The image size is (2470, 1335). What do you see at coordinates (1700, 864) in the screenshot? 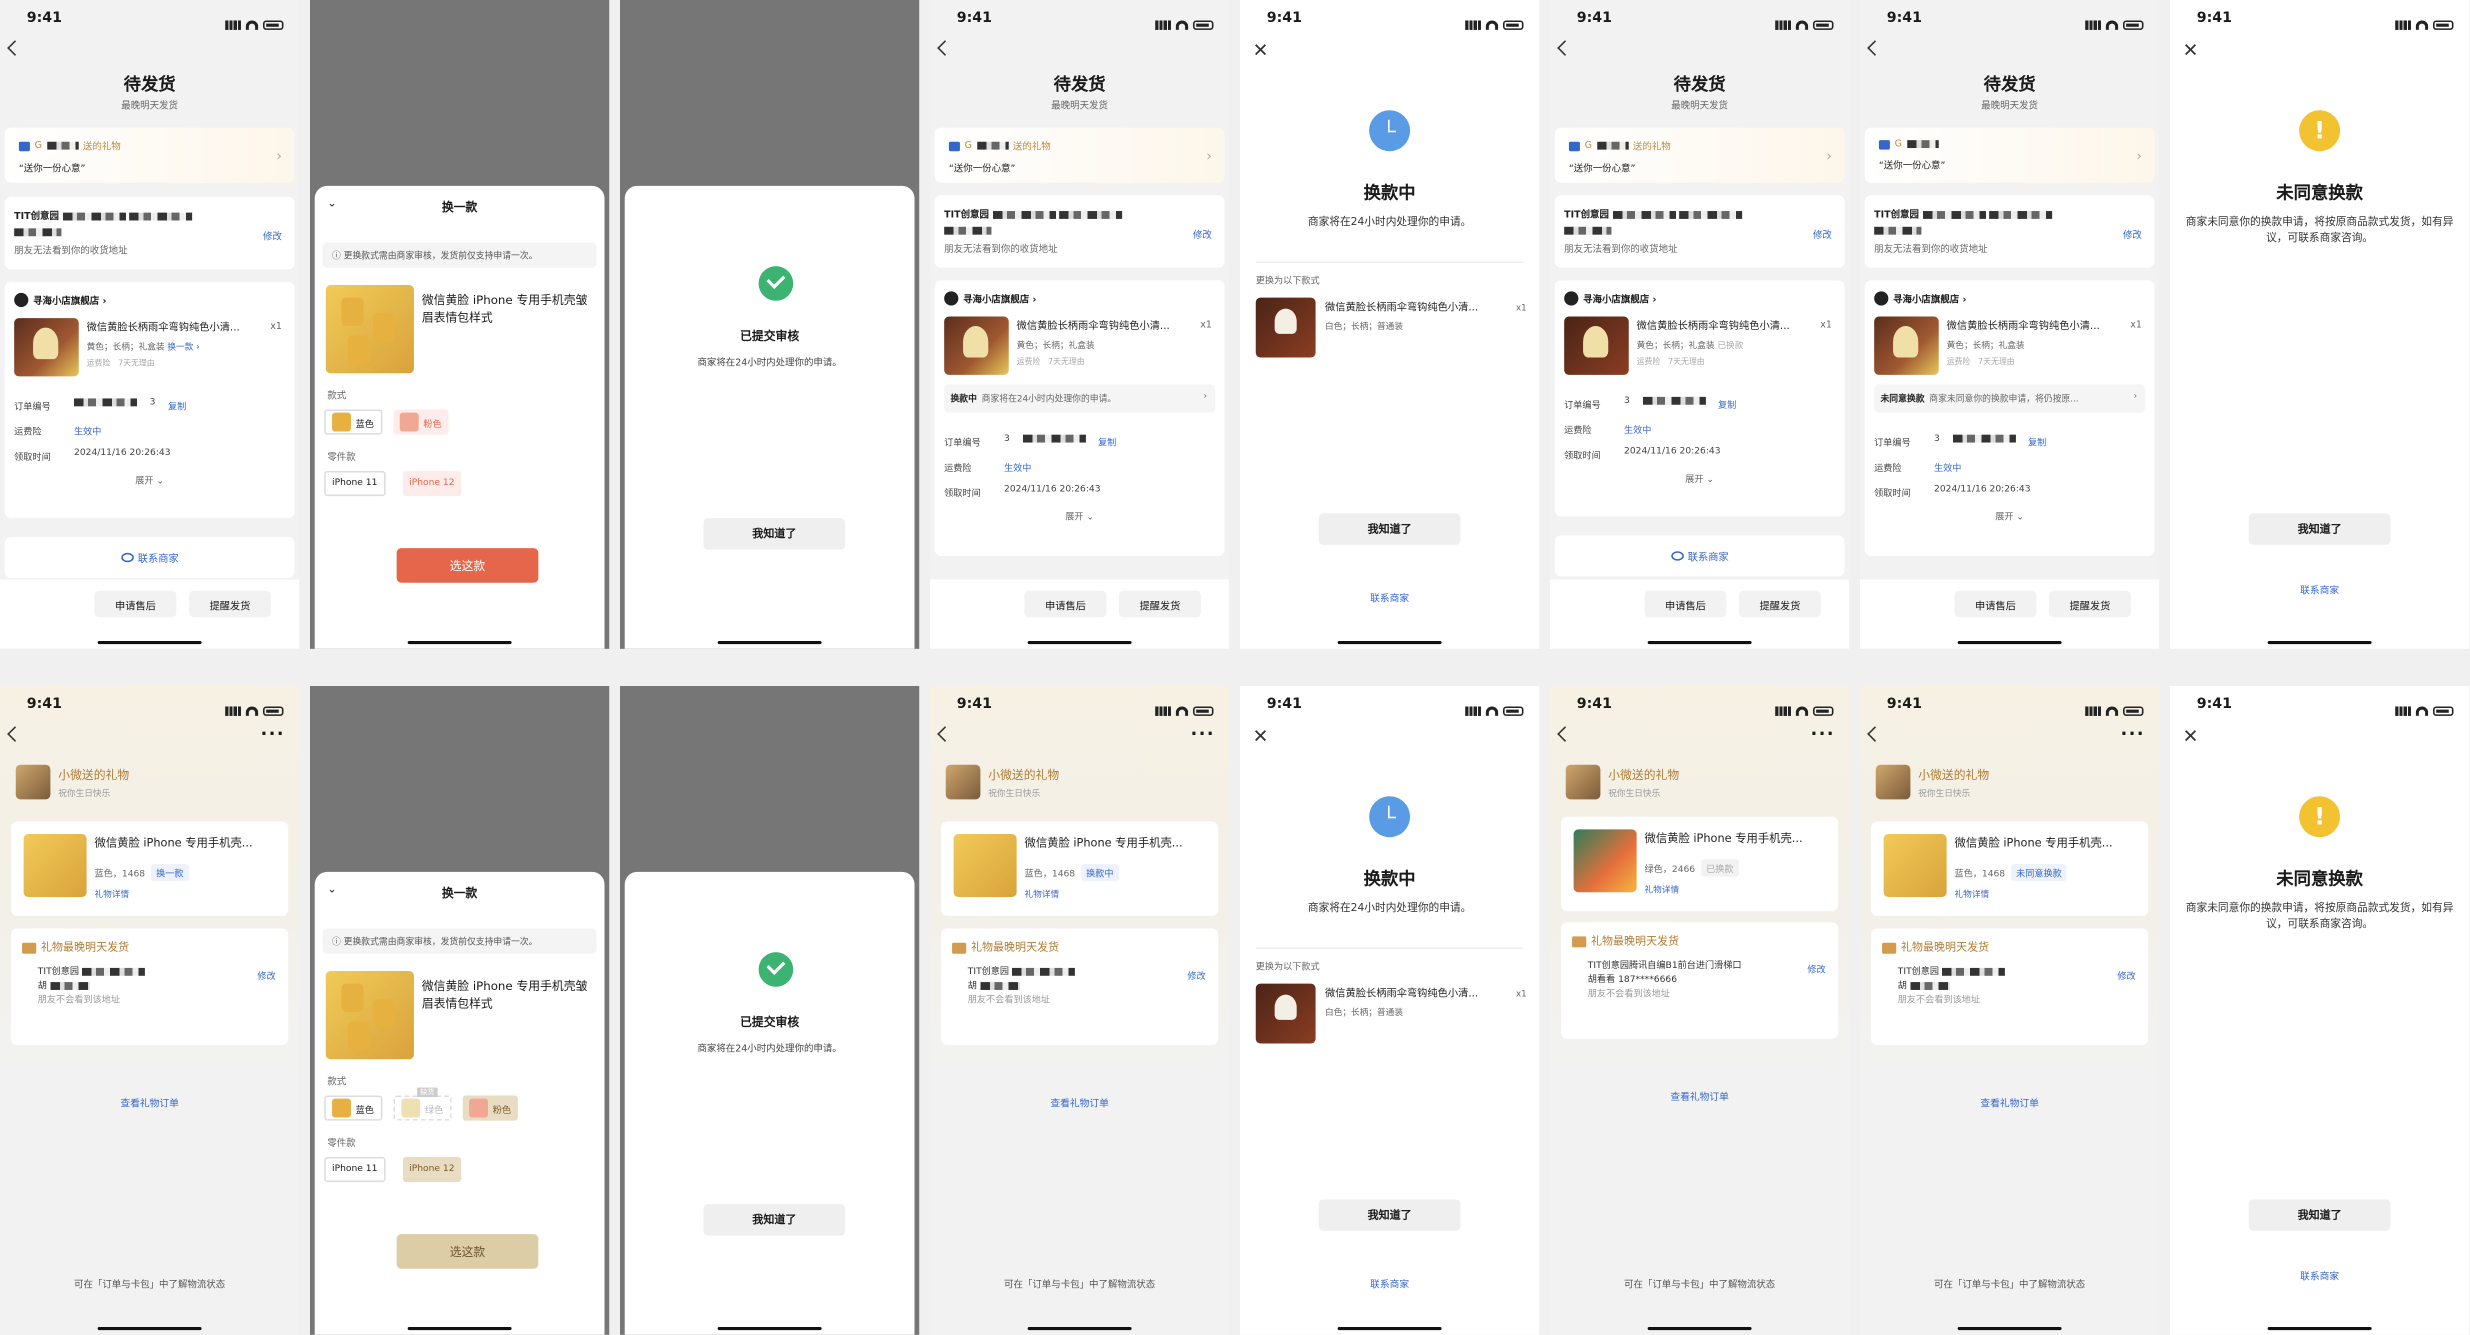
I see `gift-product-card: 微信黄脸 iPhone 专用手机壳... 绿色，2466 已换款 礼物详情` at bounding box center [1700, 864].